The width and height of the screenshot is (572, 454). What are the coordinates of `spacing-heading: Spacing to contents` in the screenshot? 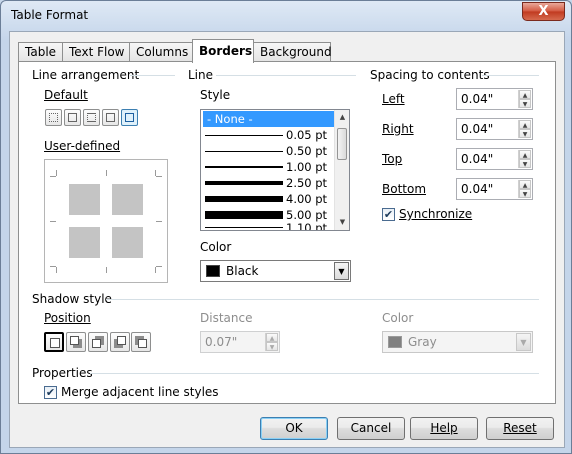 It's located at (430, 75).